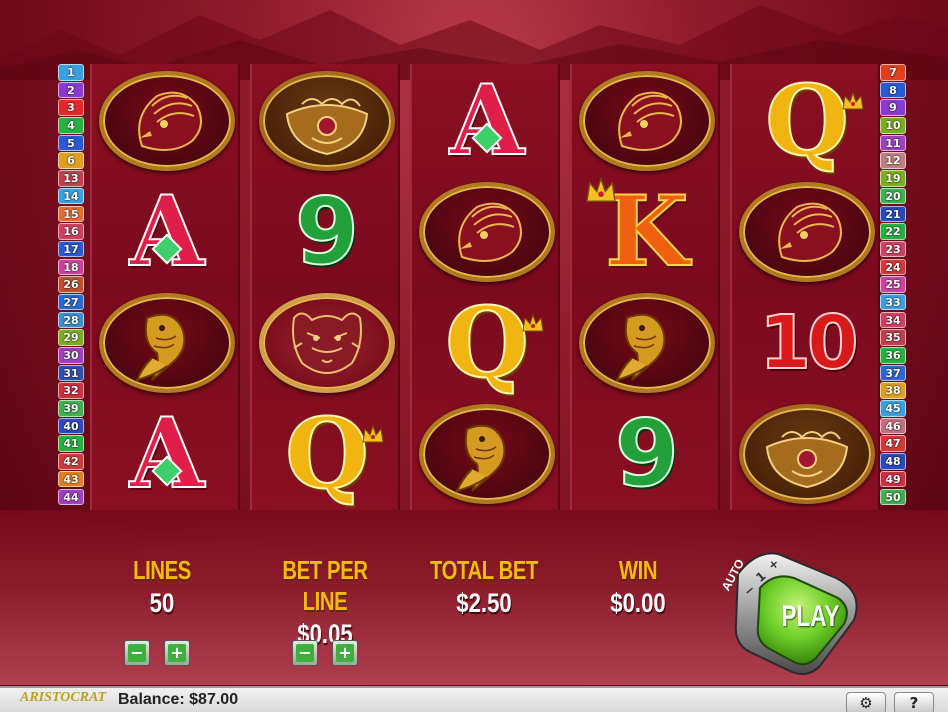 This screenshot has height=712, width=948. What do you see at coordinates (893, 390) in the screenshot?
I see `payline-number: 38` at bounding box center [893, 390].